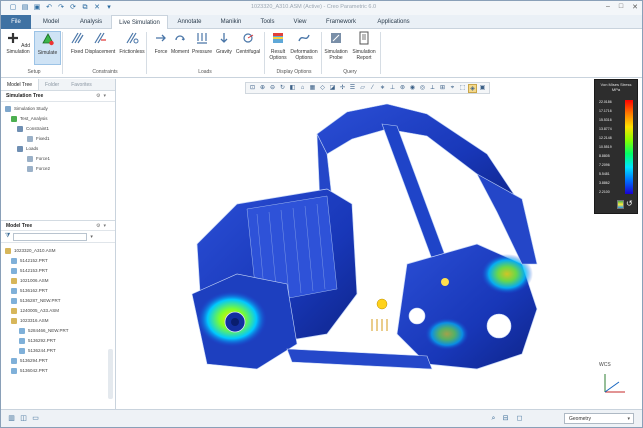 The image size is (643, 428). What do you see at coordinates (97, 8) in the screenshot?
I see `close-window-icon: ✕` at bounding box center [97, 8].